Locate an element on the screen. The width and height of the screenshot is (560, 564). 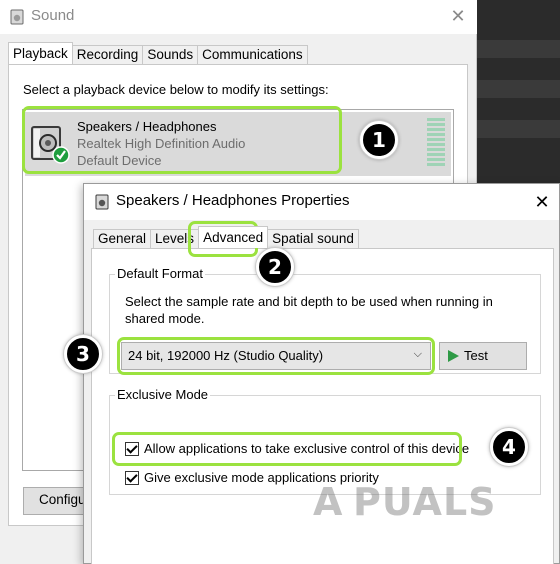
step-badge-2: 2 is located at coordinates (275, 267).